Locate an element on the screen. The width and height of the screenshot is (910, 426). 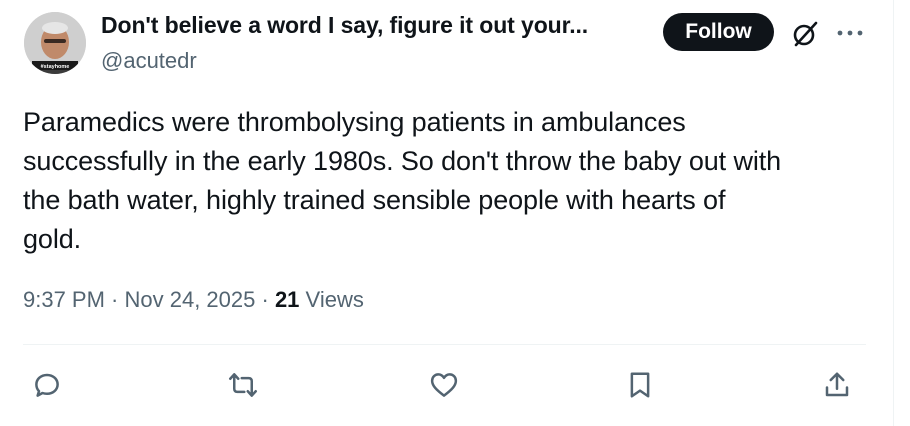
timeline-border is located at coordinates (893, 213).